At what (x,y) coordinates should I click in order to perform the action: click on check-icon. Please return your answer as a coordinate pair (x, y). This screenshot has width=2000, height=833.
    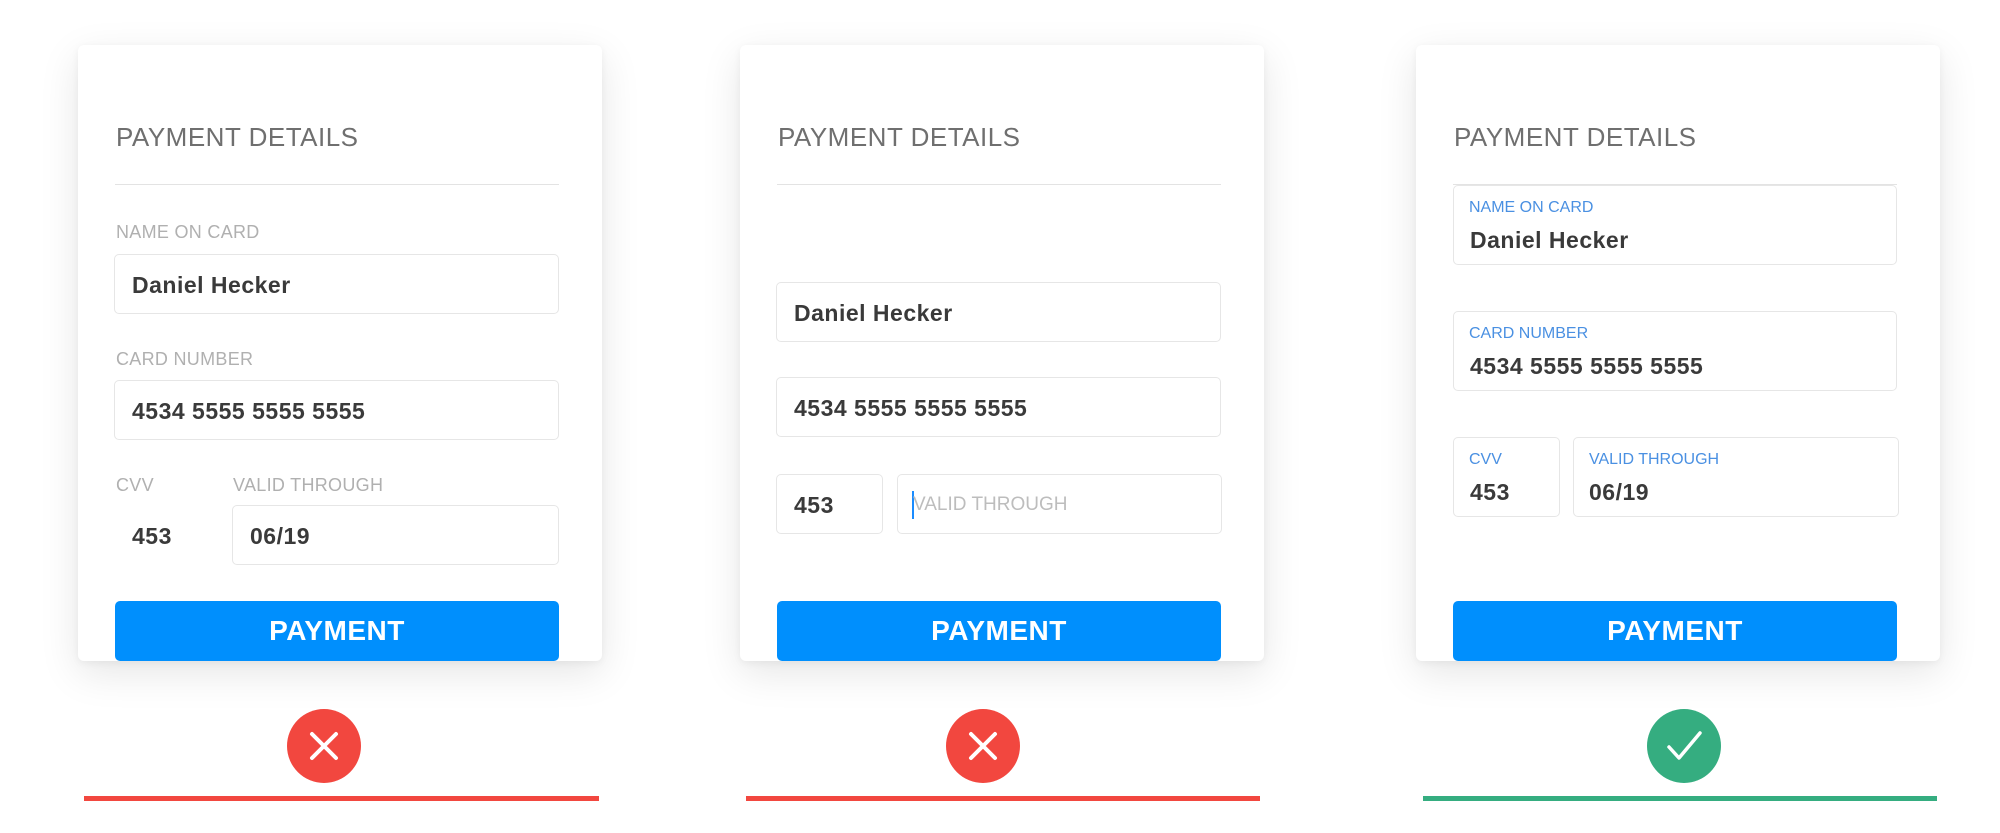
    Looking at the image, I should click on (1684, 746).